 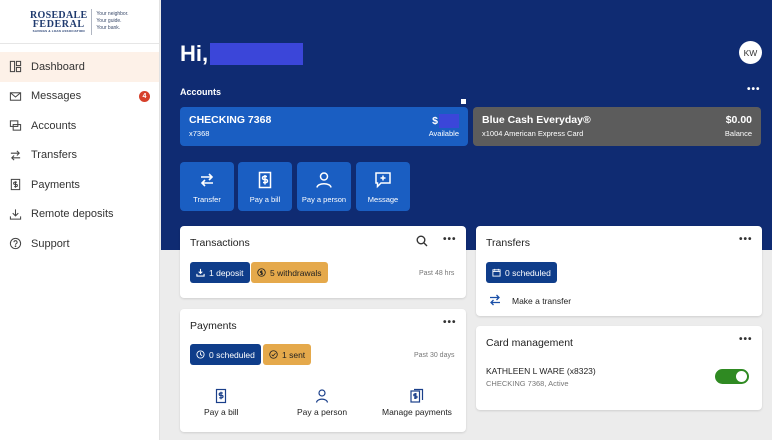 What do you see at coordinates (746, 239) in the screenshot?
I see `transfers-more-button: •••` at bounding box center [746, 239].